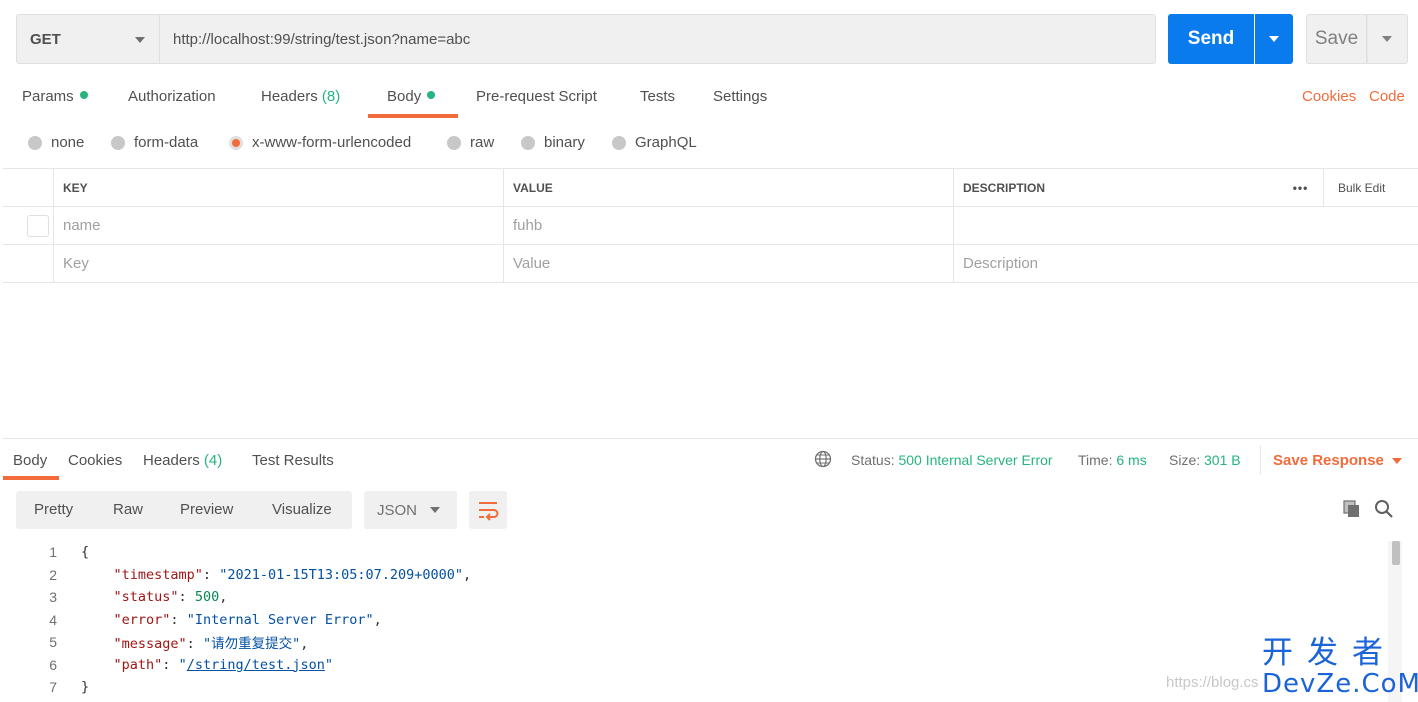  I want to click on save-options-chevron-icon, so click(1387, 39).